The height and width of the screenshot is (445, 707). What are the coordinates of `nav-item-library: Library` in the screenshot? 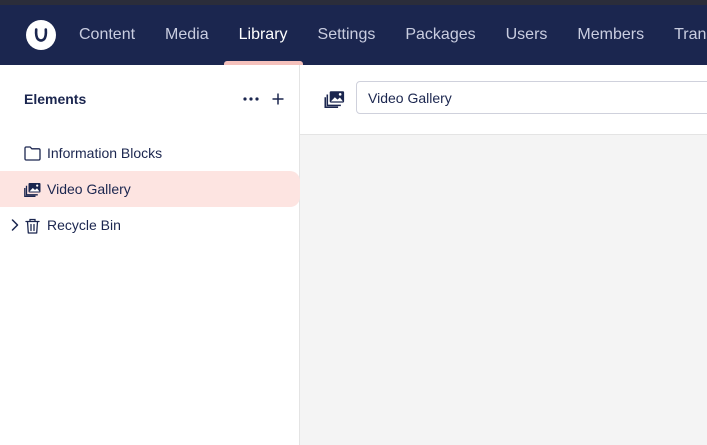 It's located at (263, 35).